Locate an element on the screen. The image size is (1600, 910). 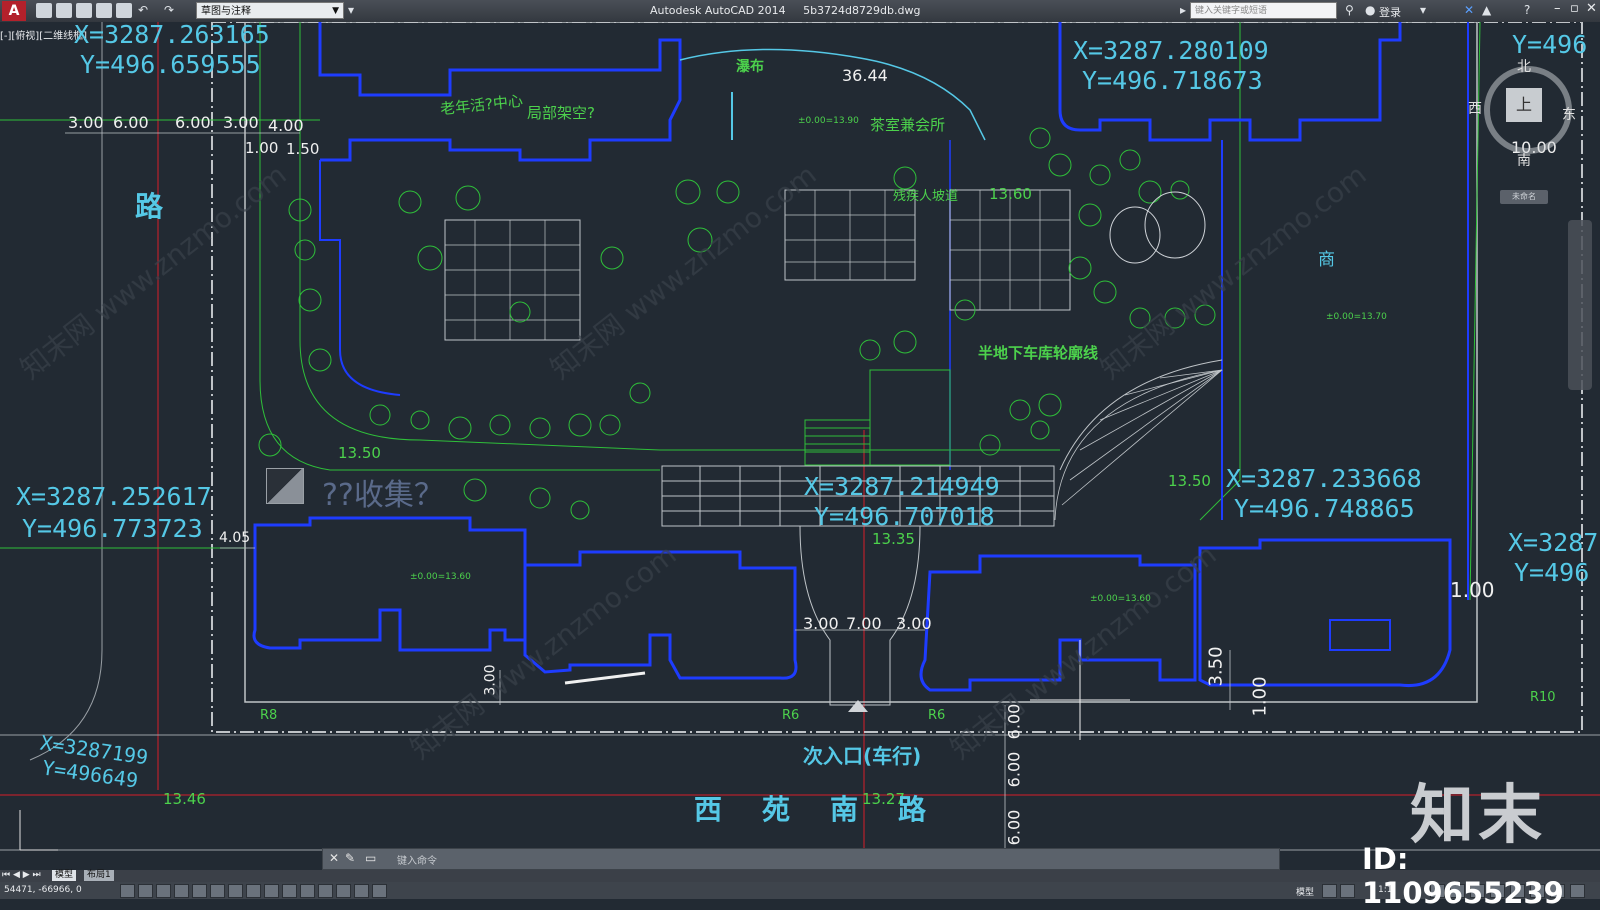
tab-model: 模型 is located at coordinates (64, 875).